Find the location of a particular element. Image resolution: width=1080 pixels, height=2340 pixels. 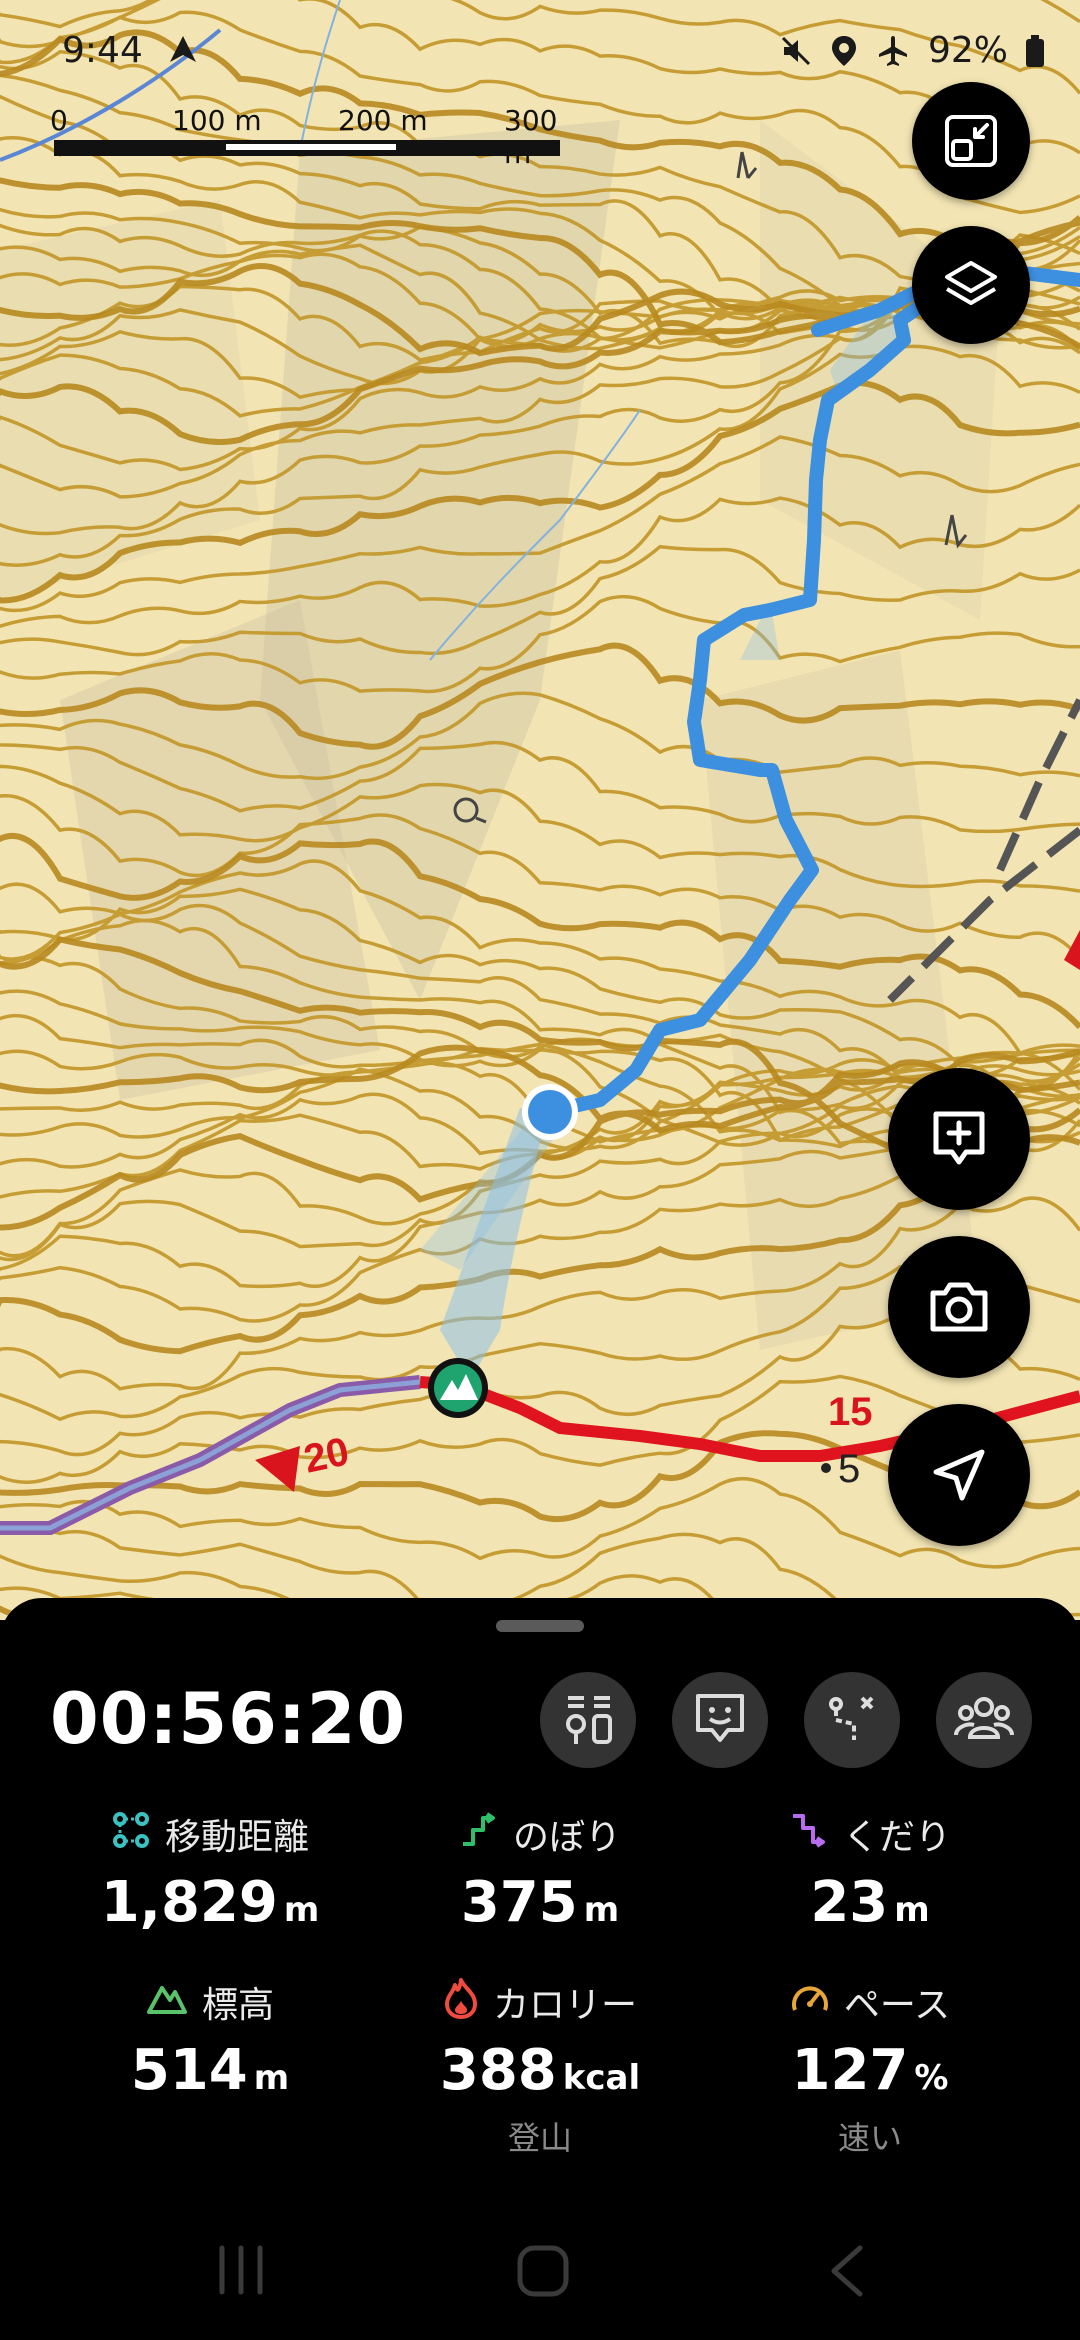

stat-ascent: のぼり 375 m is located at coordinates (540, 1871).